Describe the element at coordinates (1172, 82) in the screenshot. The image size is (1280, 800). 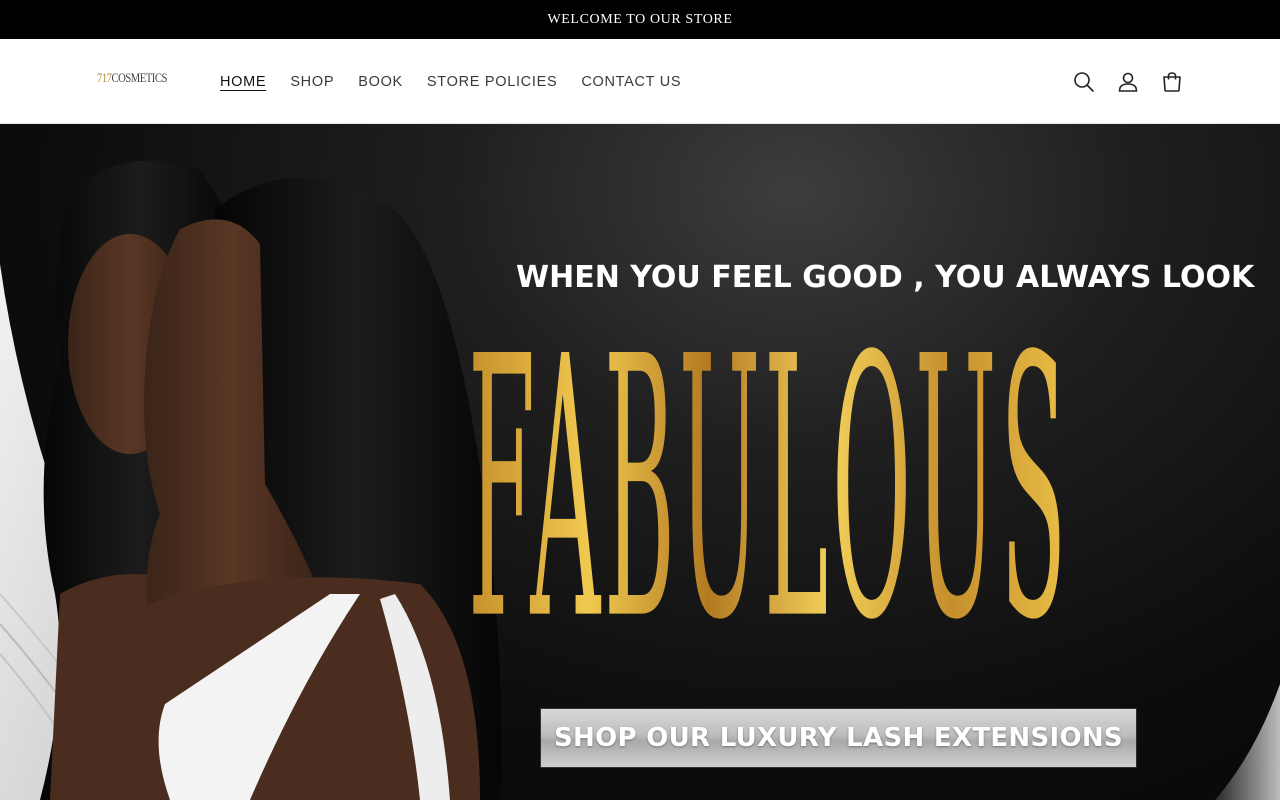
I see `cart-icon` at that location.